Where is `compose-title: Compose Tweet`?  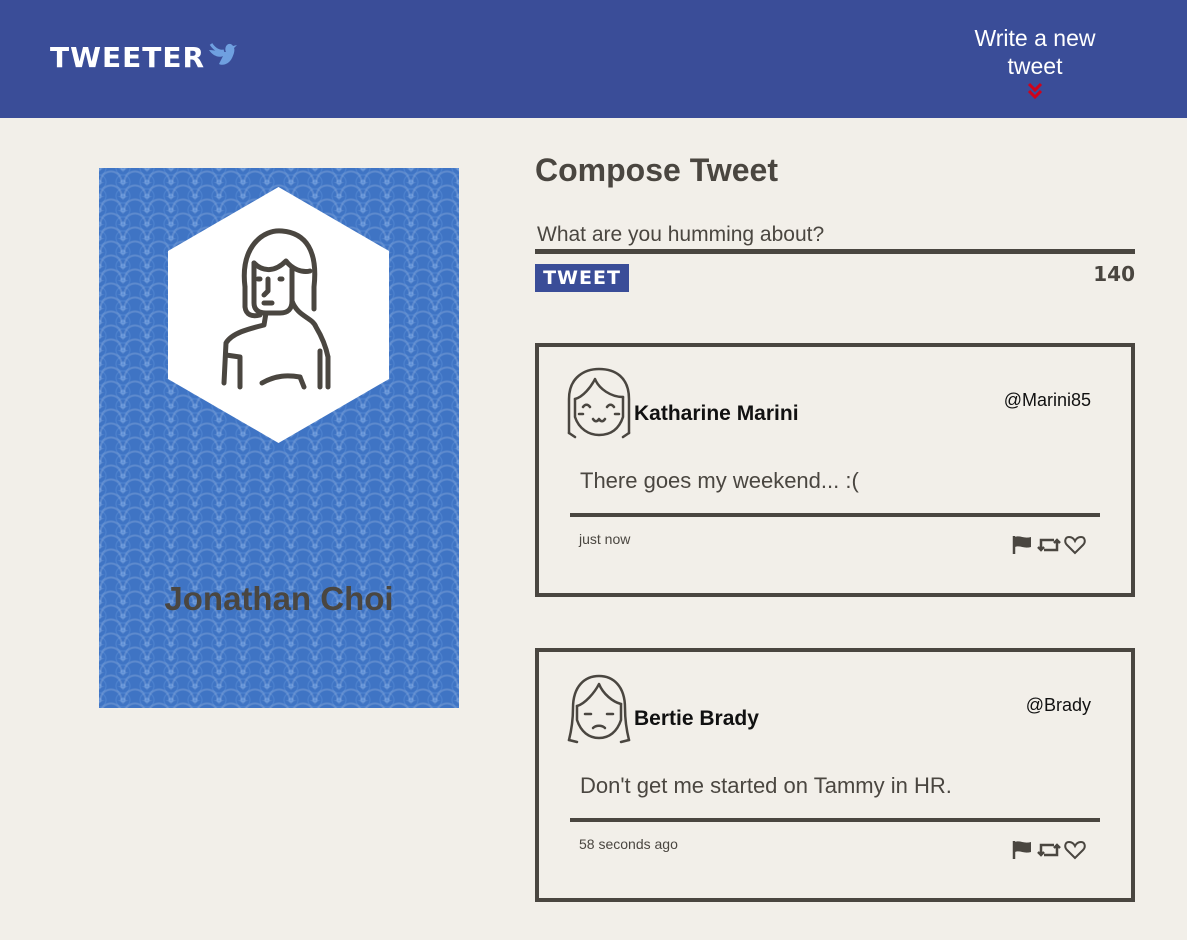 compose-title: Compose Tweet is located at coordinates (656, 170).